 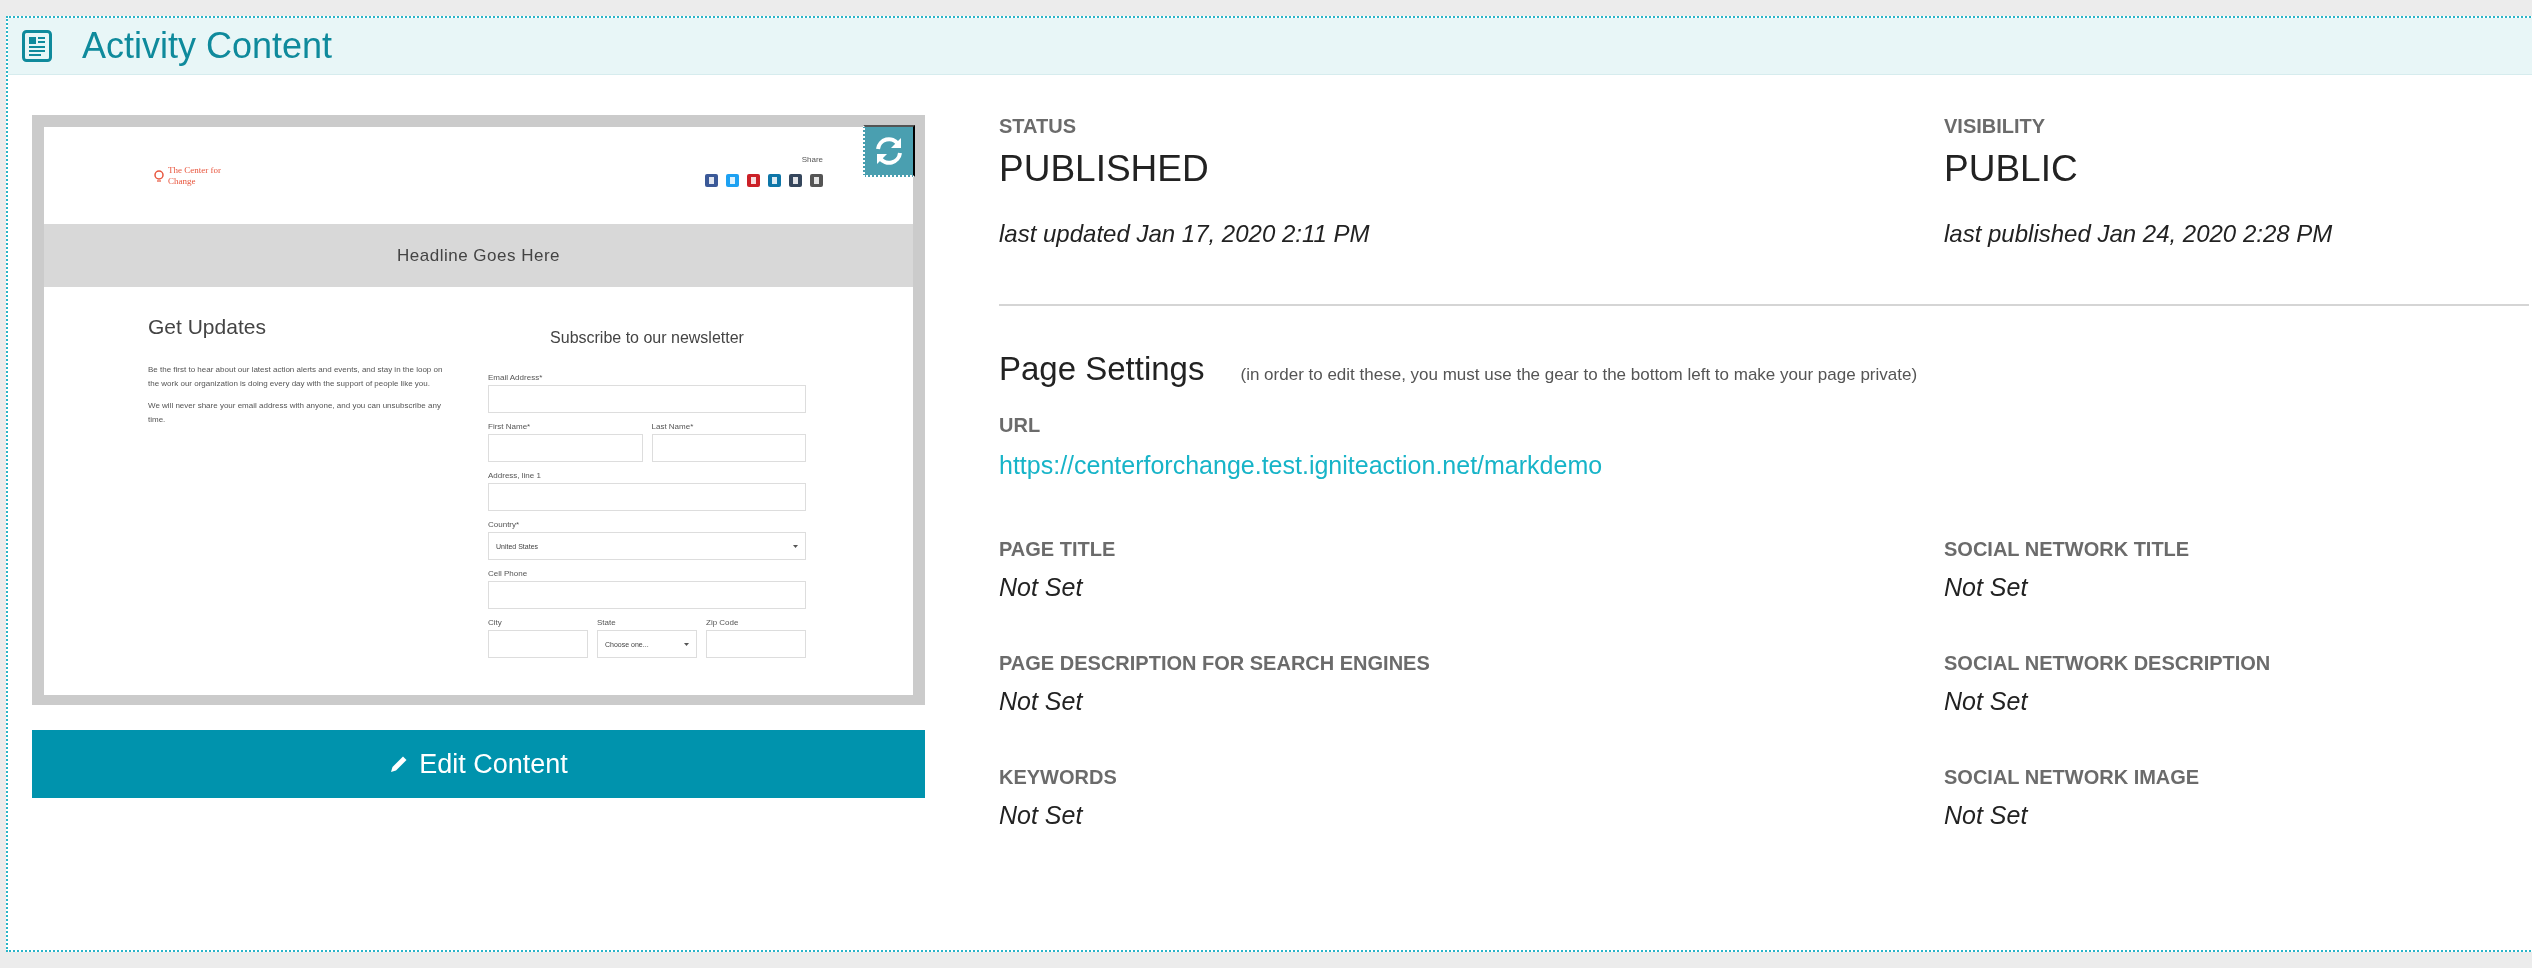 I want to click on field-label: Country*, so click(x=504, y=524).